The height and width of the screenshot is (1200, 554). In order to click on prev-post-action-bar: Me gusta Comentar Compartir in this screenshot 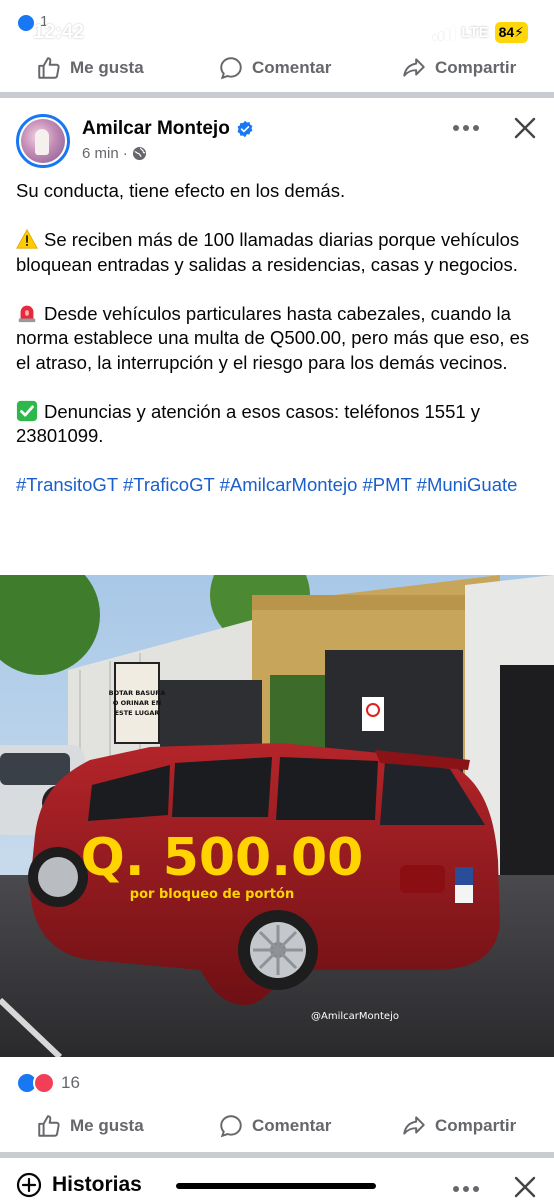, I will do `click(277, 68)`.